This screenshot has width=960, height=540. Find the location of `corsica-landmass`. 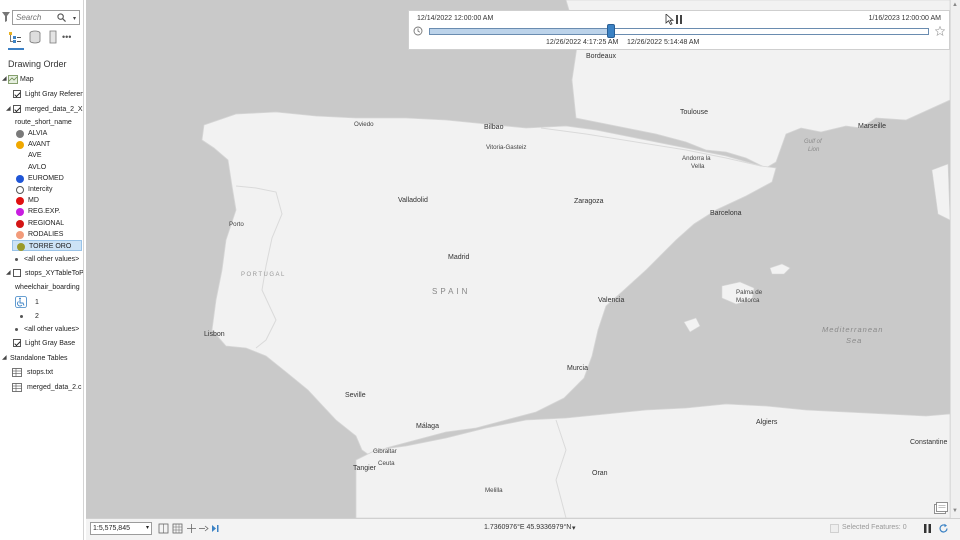

corsica-landmass is located at coordinates (940, 192).